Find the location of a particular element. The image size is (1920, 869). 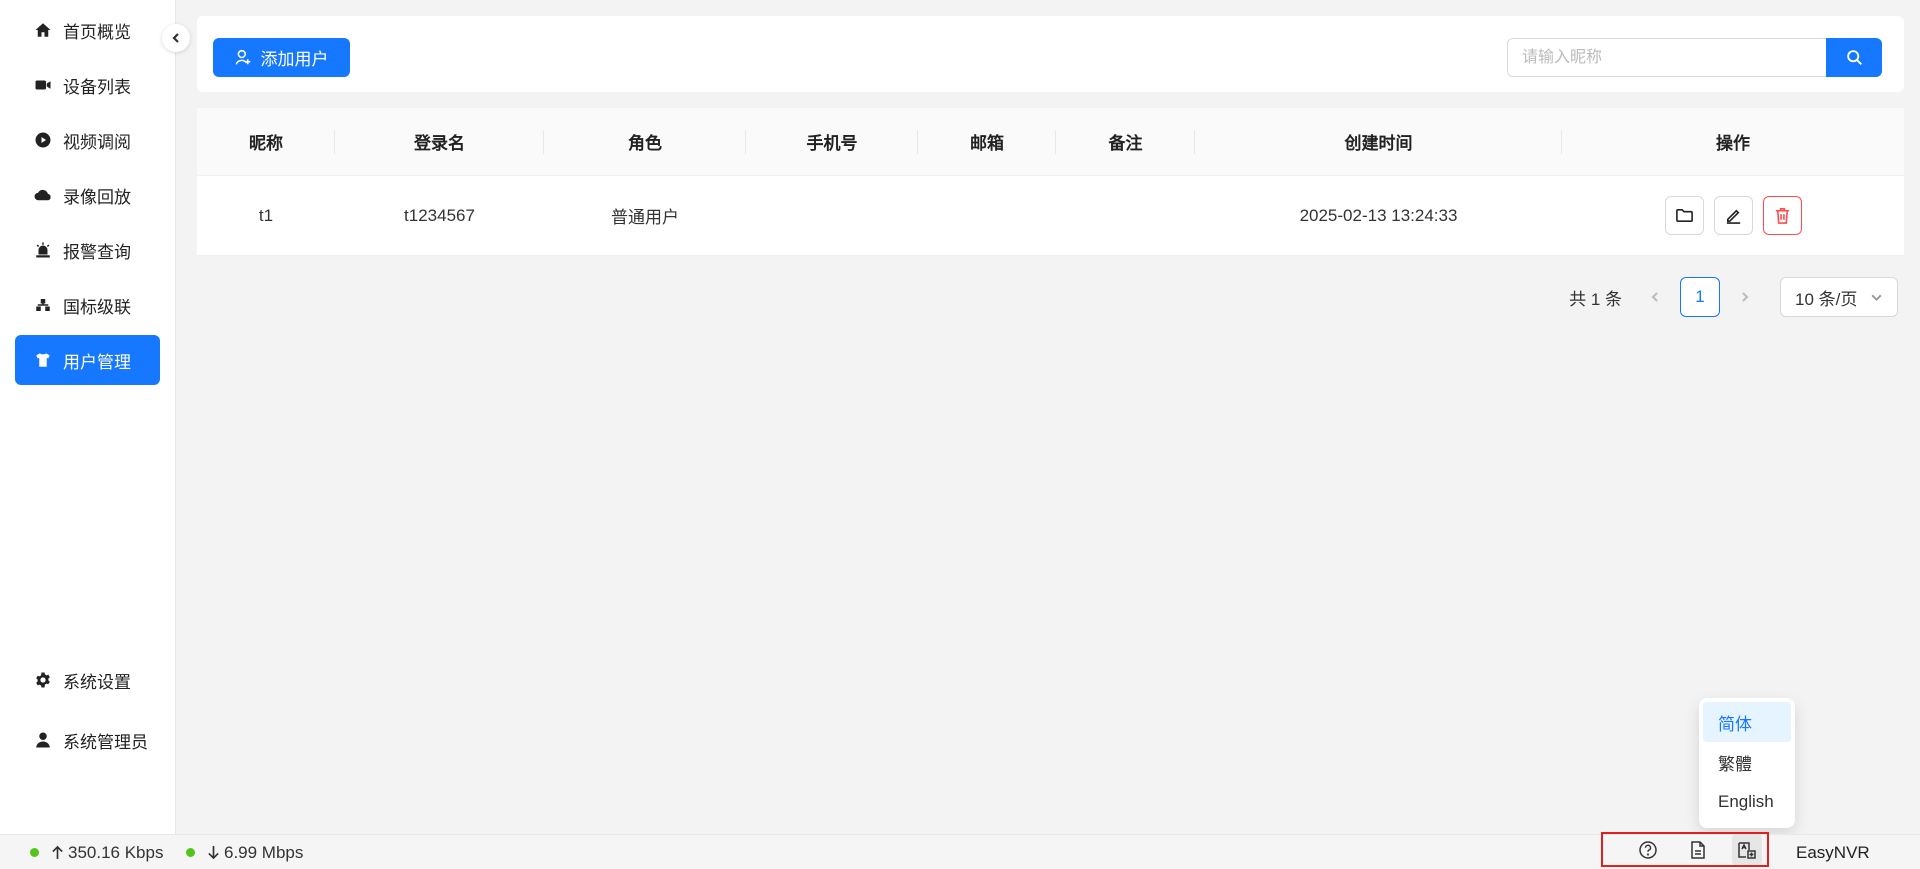

sidebar-item-label: 视频调阅 is located at coordinates (97, 142).